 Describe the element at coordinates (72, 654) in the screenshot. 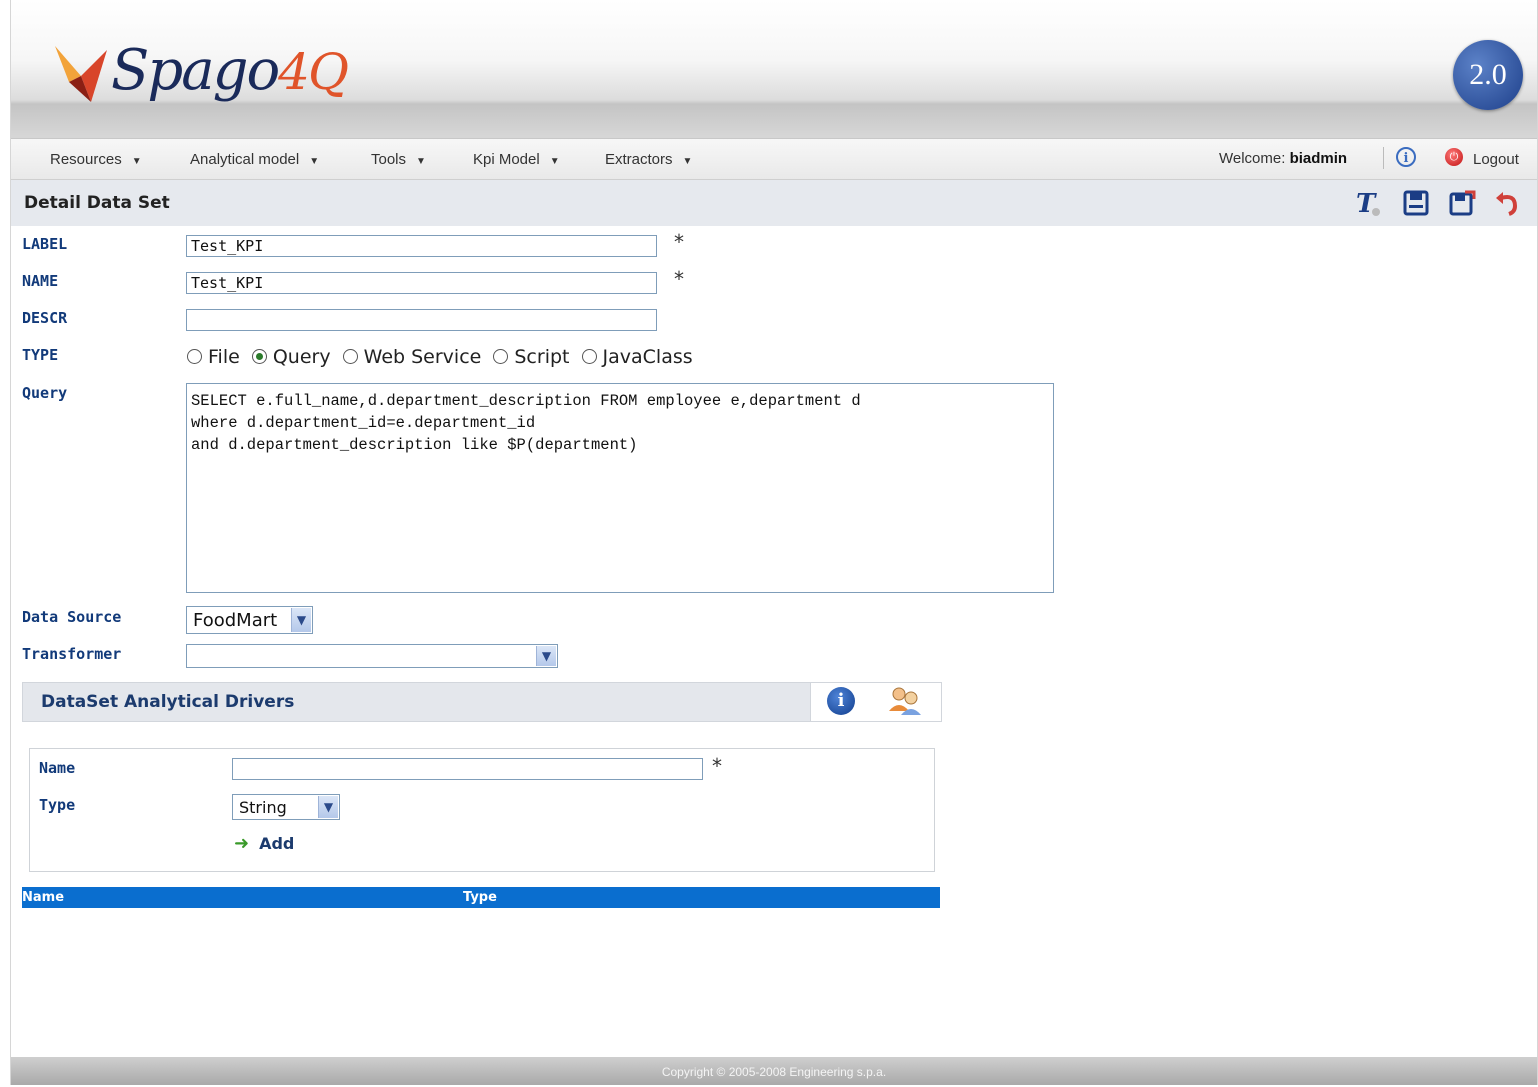

I see `transformer-caption: Transformer` at that location.